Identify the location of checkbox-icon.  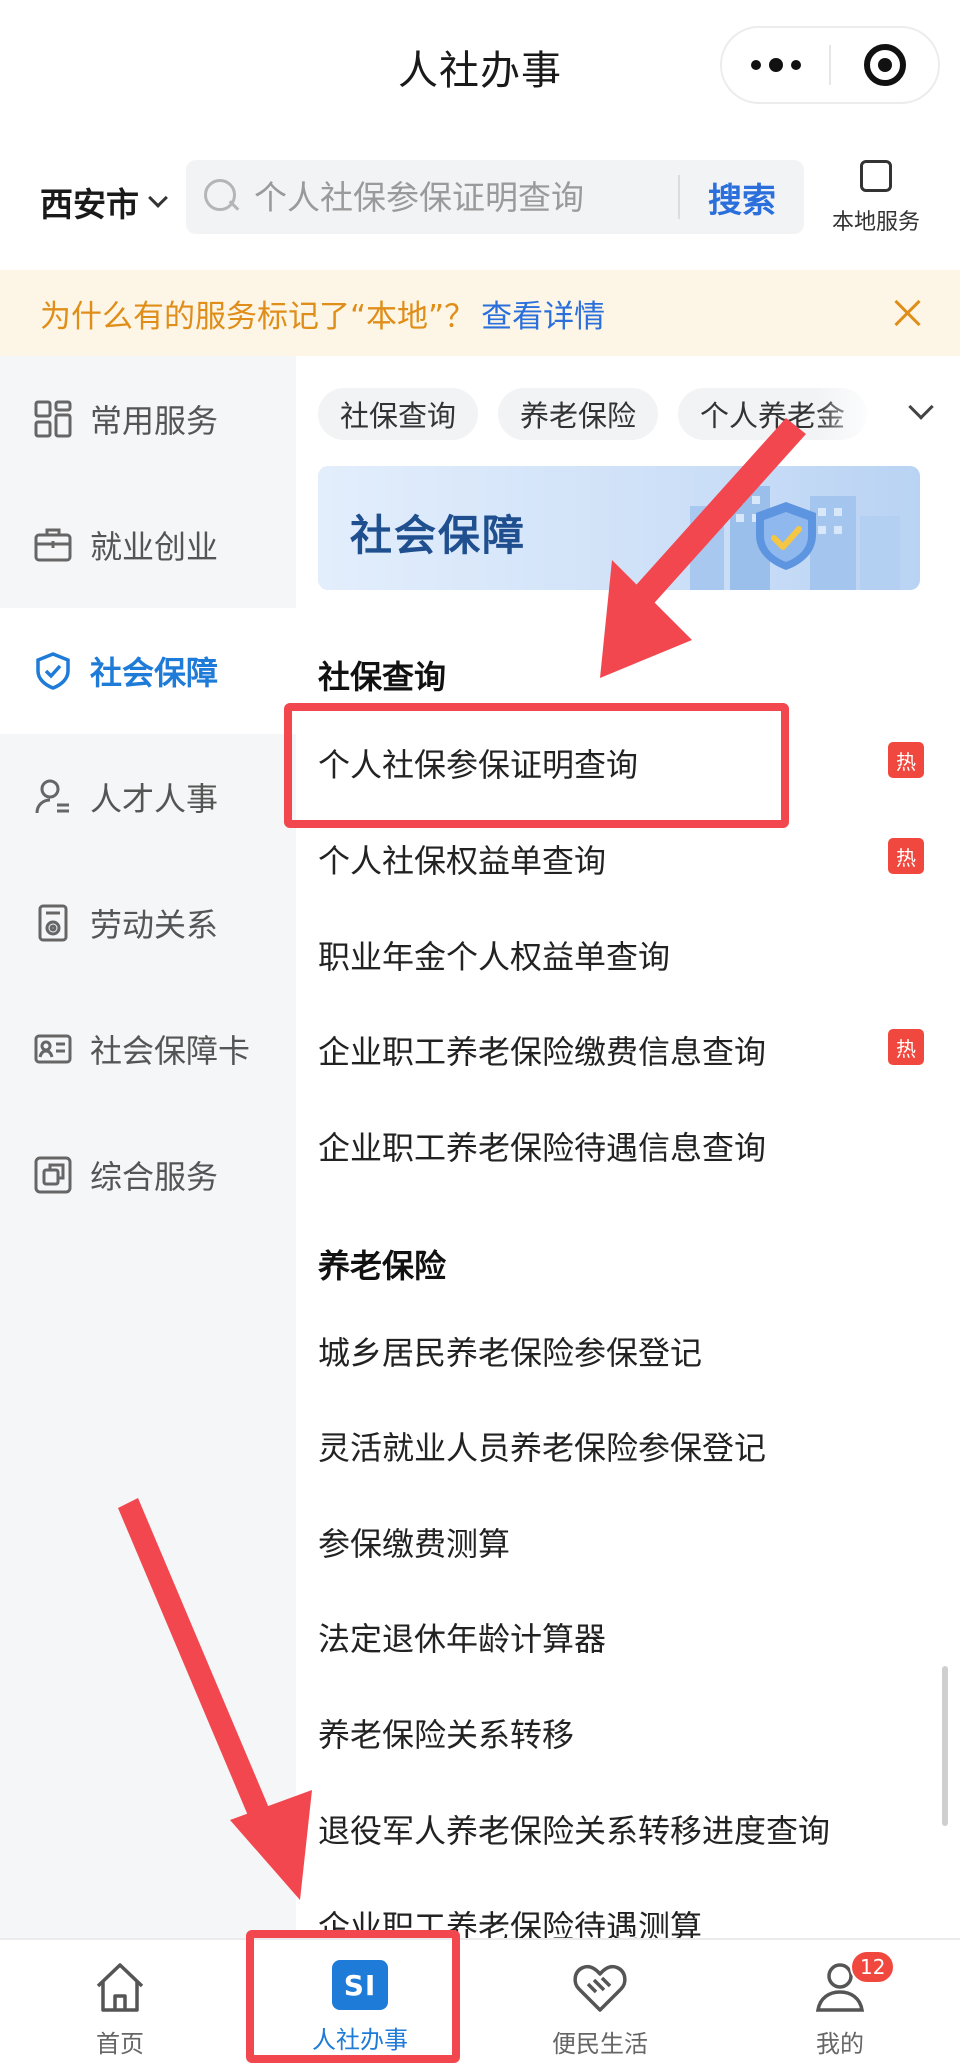
(876, 176).